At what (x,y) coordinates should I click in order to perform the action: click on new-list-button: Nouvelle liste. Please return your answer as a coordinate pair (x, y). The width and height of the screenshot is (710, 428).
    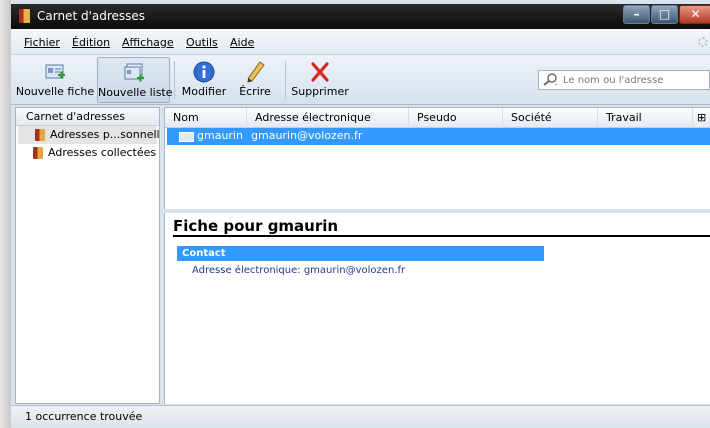
    Looking at the image, I should click on (135, 80).